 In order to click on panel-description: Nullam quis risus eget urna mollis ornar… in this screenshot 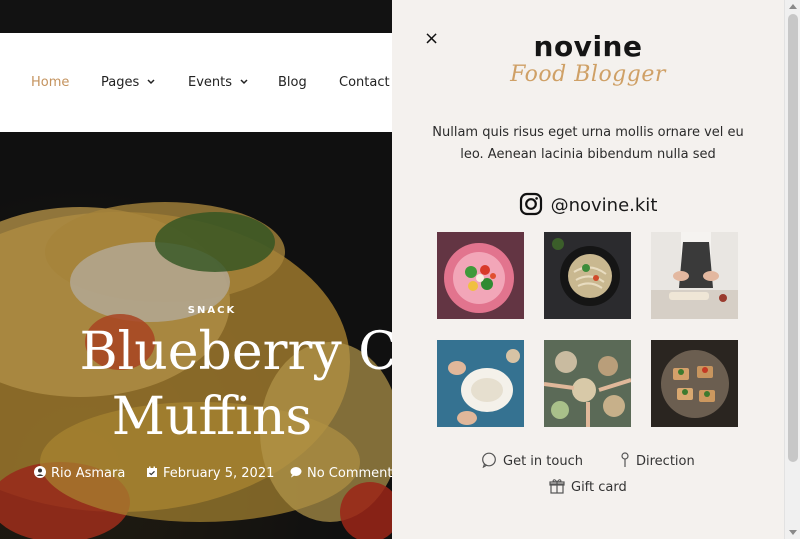, I will do `click(588, 143)`.